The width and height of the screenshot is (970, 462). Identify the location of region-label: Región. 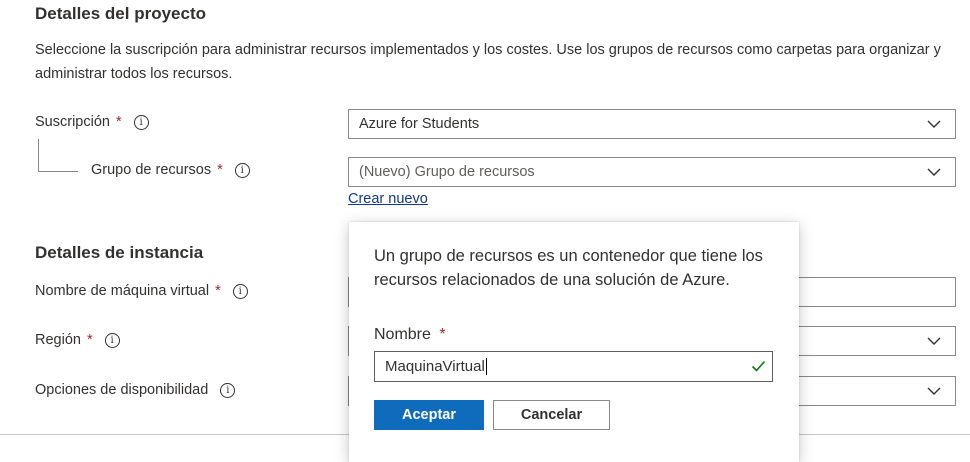
(58, 340).